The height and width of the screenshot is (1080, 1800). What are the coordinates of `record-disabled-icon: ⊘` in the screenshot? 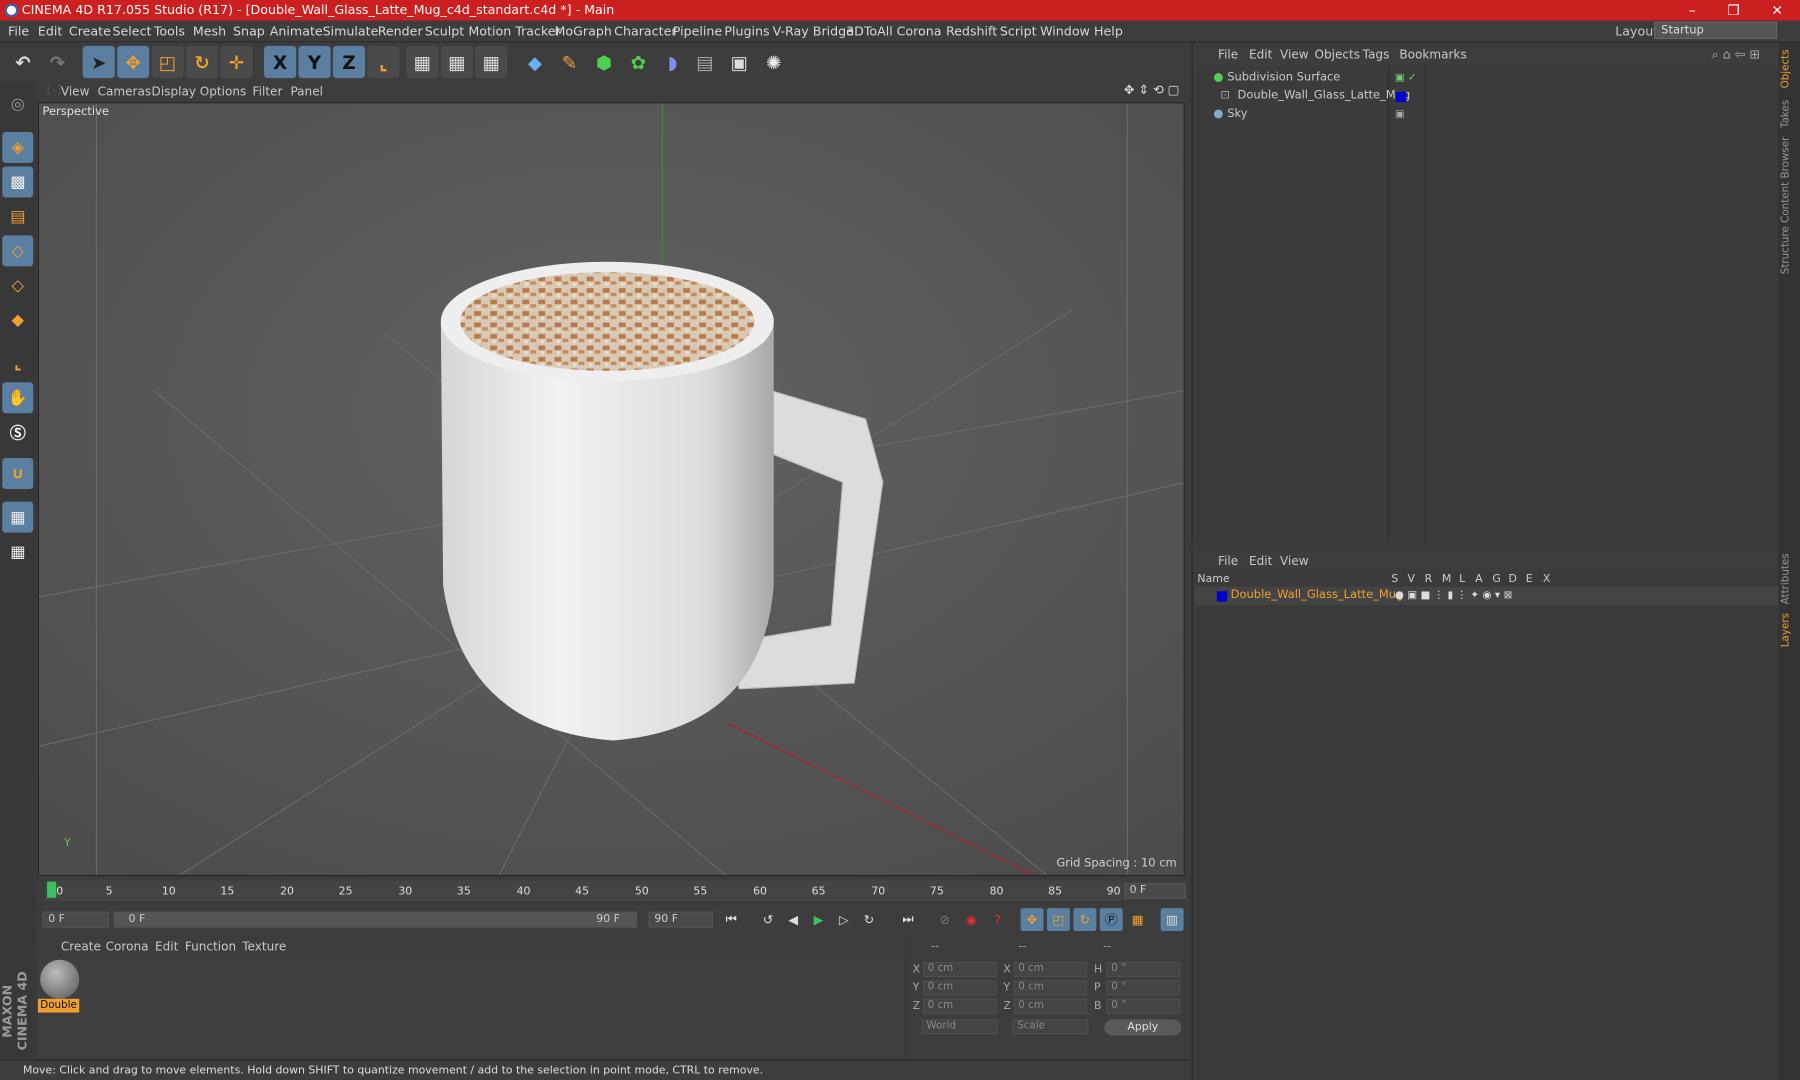 It's located at (944, 919).